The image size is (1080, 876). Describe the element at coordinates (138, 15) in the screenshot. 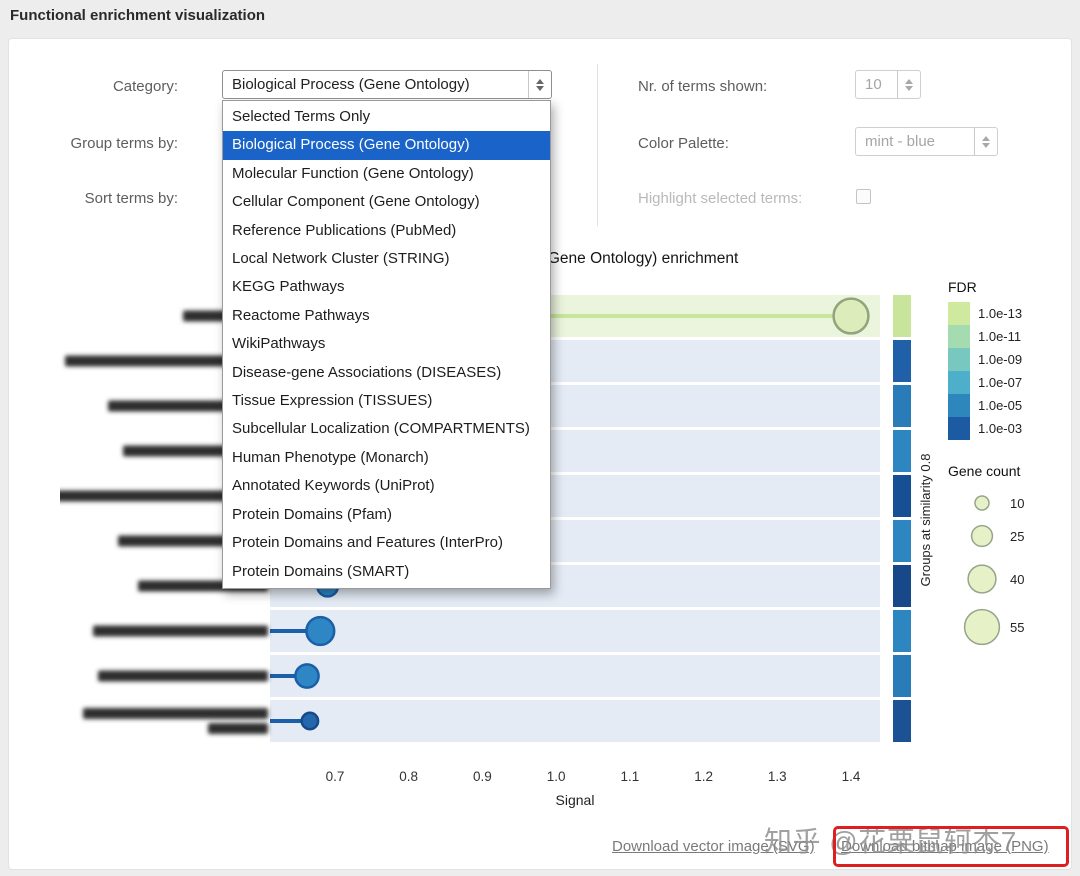

I see `page-title: Functional enrichment visualization` at that location.